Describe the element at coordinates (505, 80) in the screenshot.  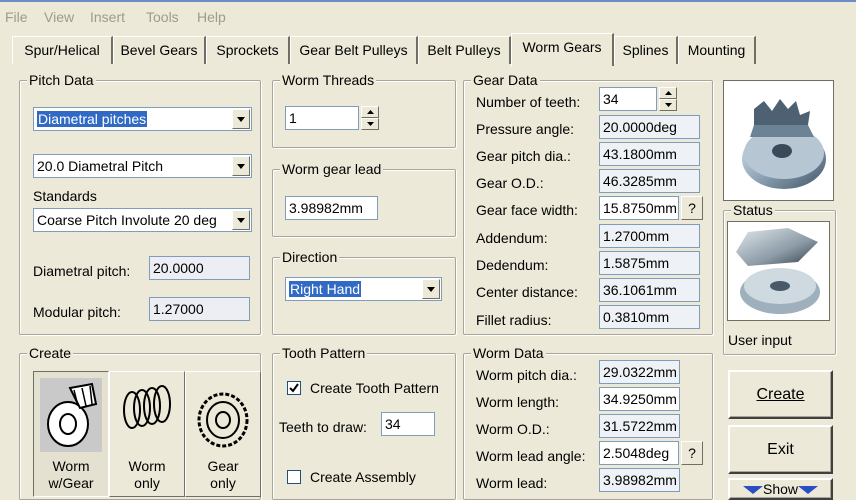
I see `gear-data-title: Gear Data` at that location.